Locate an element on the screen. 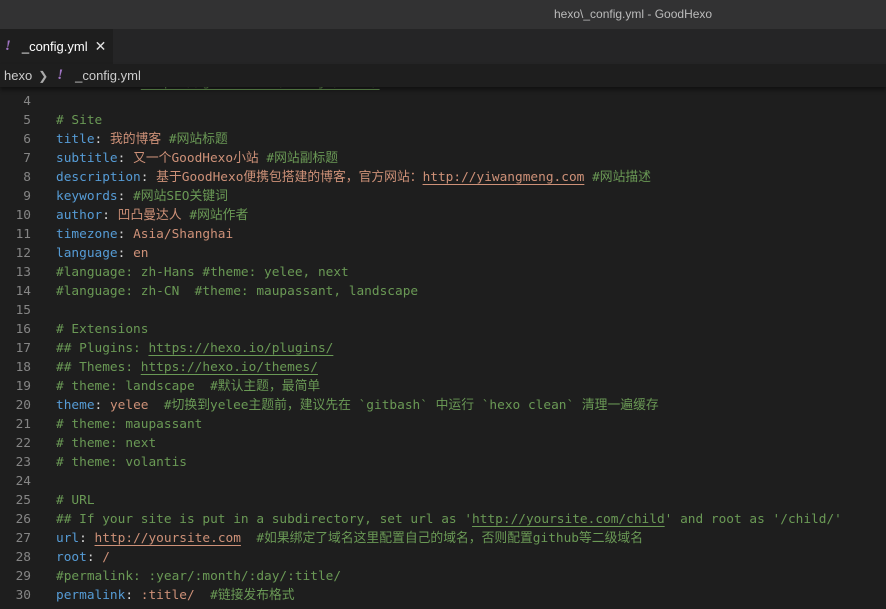 The width and height of the screenshot is (886, 609). code-line: 5 # Site is located at coordinates (443, 120).